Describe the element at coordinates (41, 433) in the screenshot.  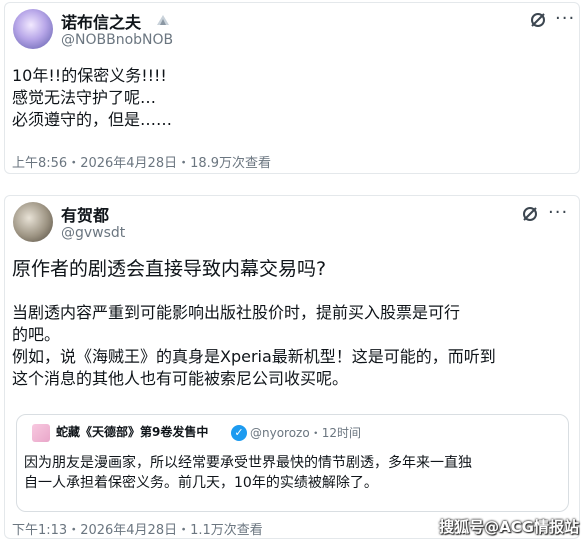
I see `quote-avatar` at that location.